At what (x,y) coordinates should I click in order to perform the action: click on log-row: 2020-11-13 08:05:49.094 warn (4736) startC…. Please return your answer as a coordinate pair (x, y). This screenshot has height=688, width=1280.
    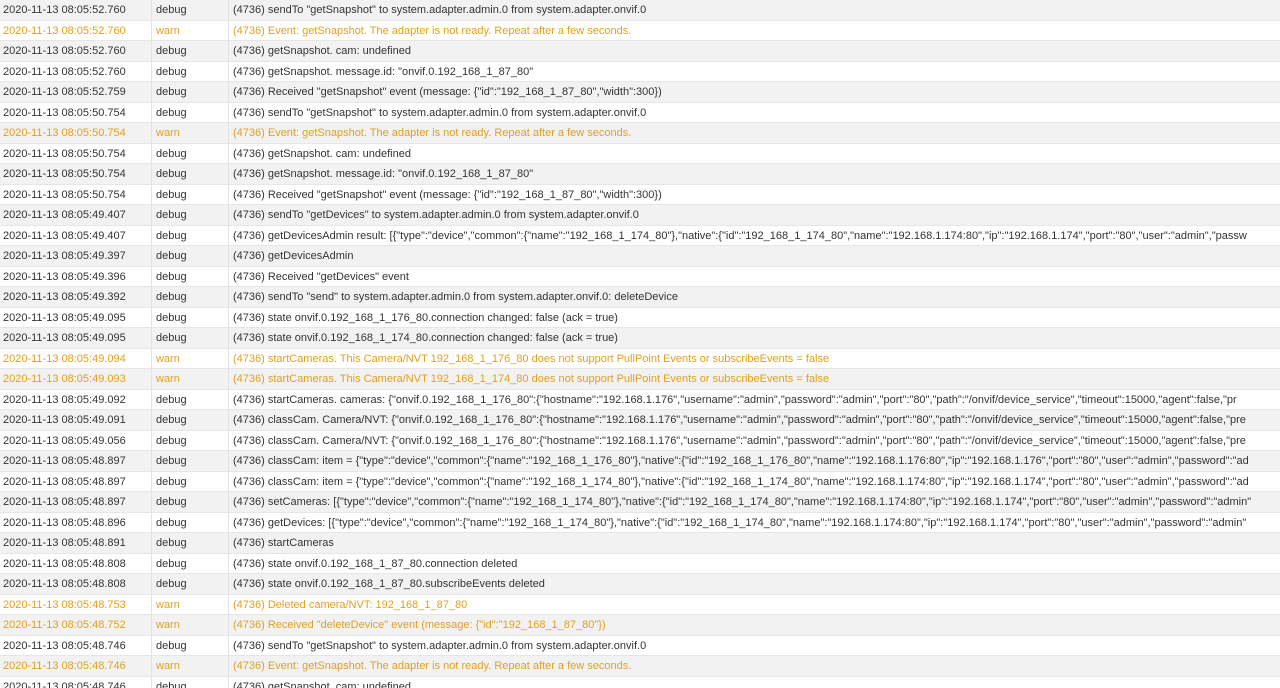
    Looking at the image, I should click on (640, 358).